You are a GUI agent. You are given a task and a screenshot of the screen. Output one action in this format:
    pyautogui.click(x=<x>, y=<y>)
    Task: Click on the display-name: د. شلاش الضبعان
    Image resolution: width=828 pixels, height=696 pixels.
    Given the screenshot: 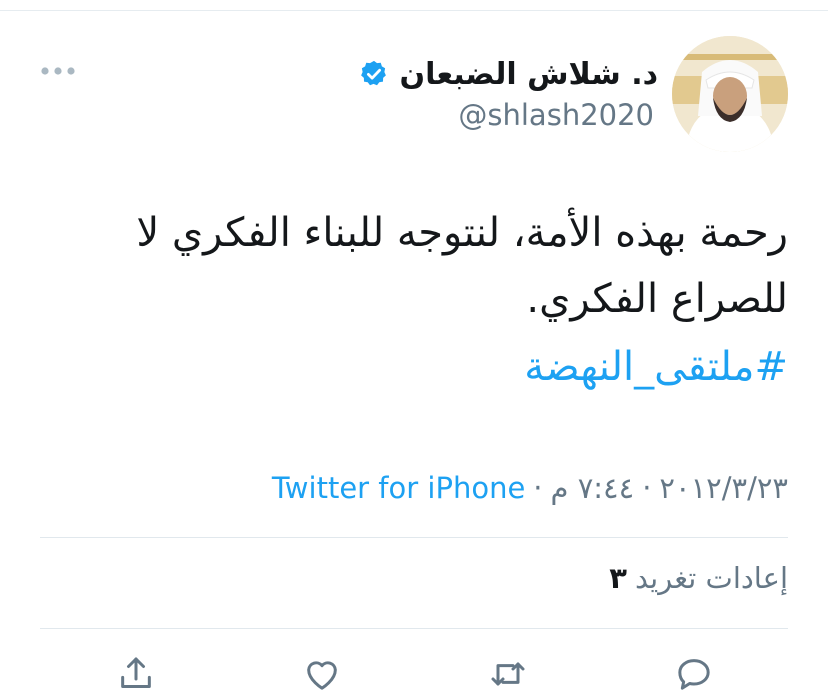 What is the action you would take?
    pyautogui.click(x=528, y=74)
    